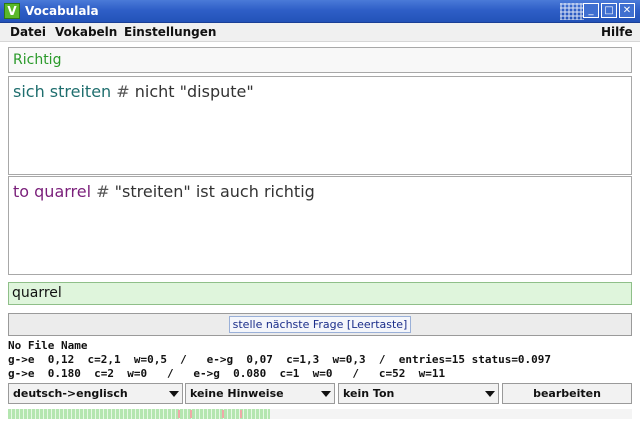  I want to click on menu-hilfe: Hilfe, so click(617, 32).